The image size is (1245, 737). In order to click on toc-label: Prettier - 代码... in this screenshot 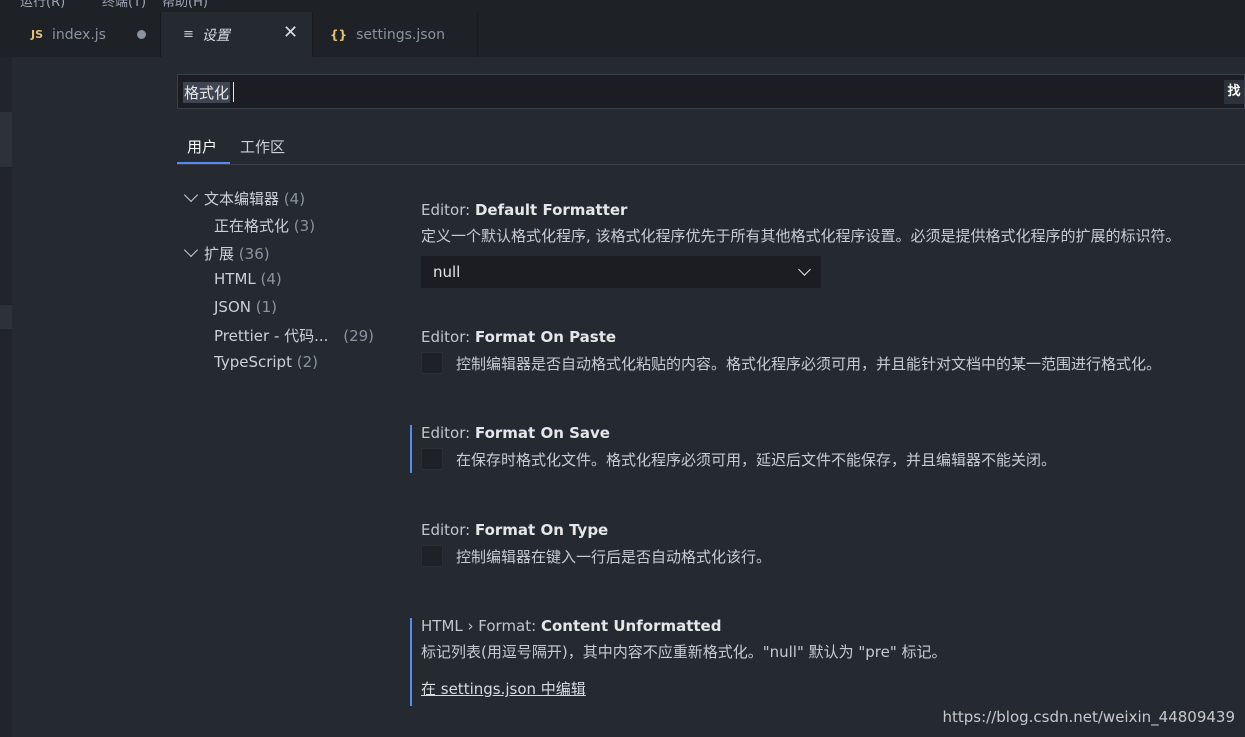, I will do `click(271, 336)`.